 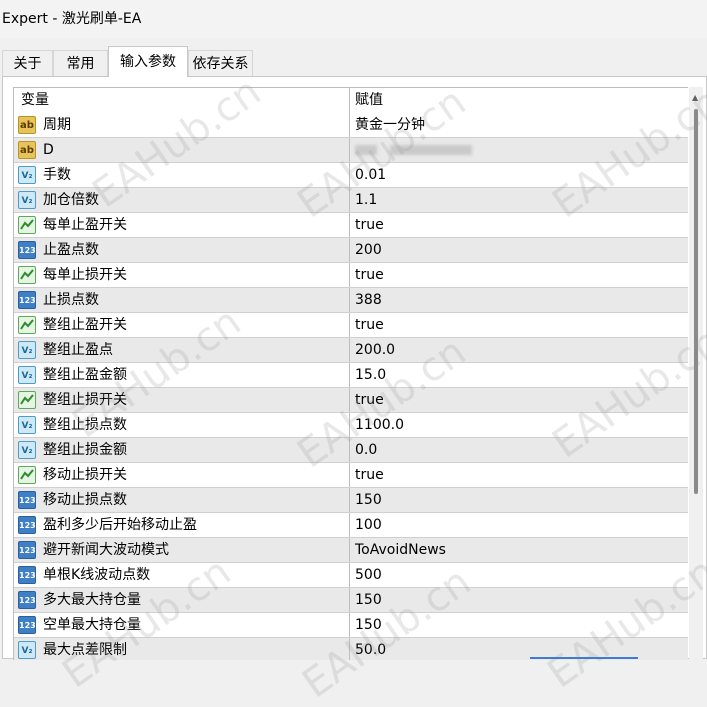 I want to click on table-row: V₂ 整组止损点数 1100.0, so click(x=351, y=425).